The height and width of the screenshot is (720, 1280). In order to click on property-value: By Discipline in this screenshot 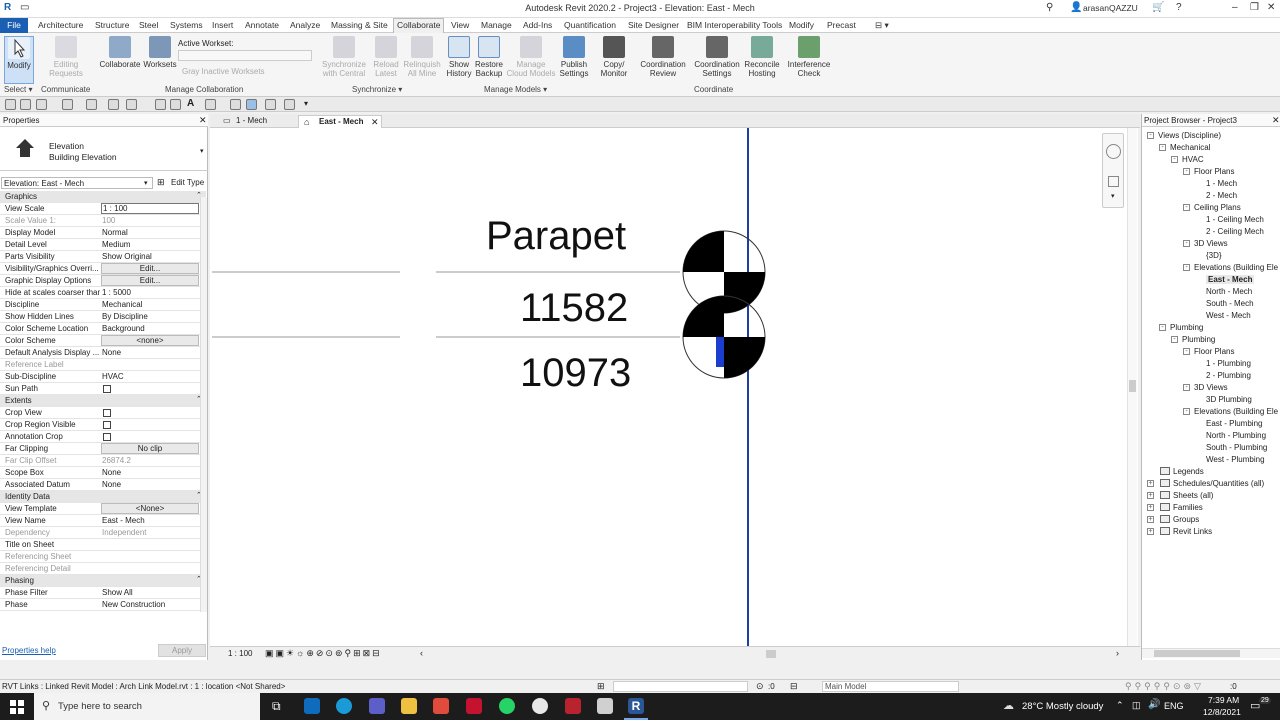, I will do `click(151, 316)`.